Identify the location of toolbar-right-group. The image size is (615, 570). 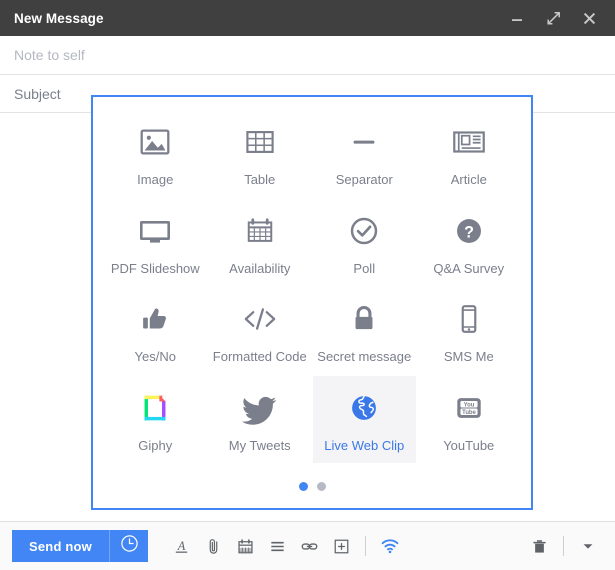
(563, 546).